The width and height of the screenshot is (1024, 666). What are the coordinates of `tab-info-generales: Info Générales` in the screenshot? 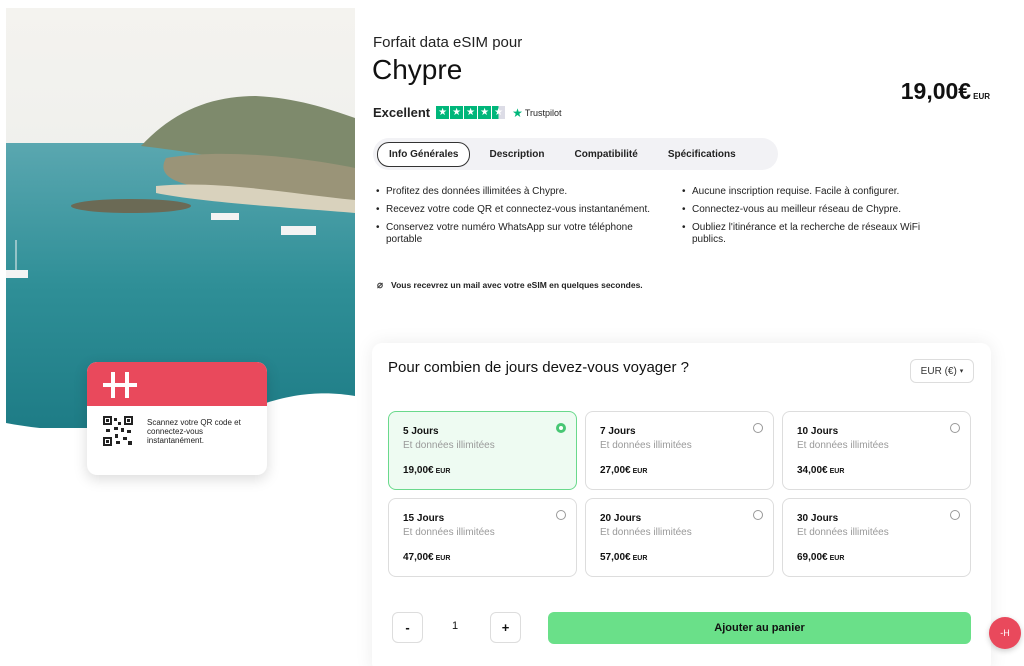 It's located at (424, 154).